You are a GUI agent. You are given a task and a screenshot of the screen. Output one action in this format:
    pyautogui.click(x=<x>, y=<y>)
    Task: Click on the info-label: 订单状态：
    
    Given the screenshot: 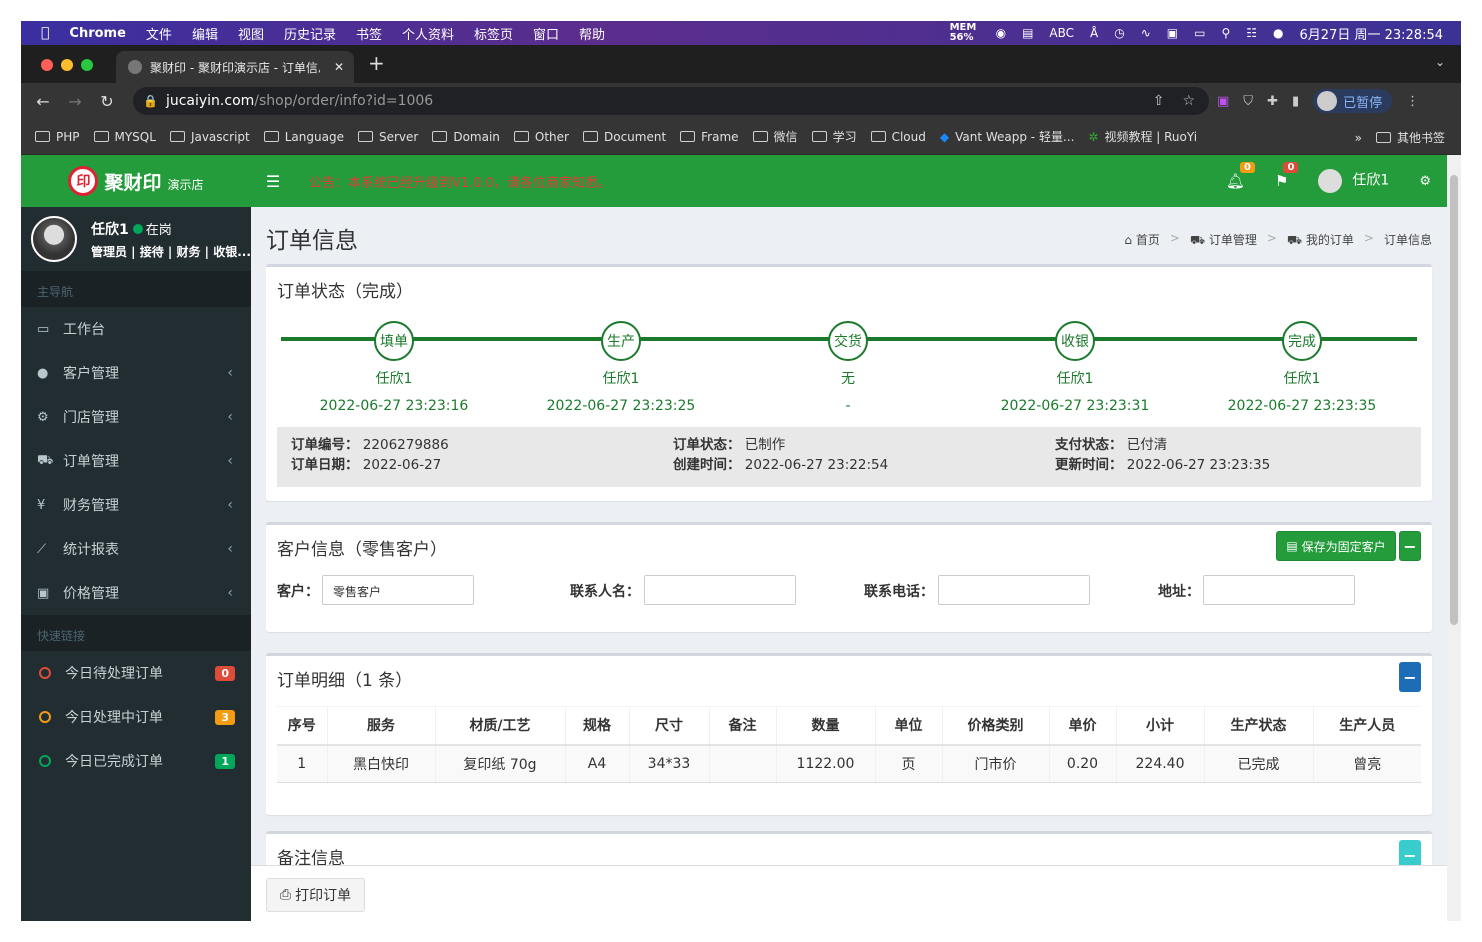 What is the action you would take?
    pyautogui.click(x=707, y=445)
    